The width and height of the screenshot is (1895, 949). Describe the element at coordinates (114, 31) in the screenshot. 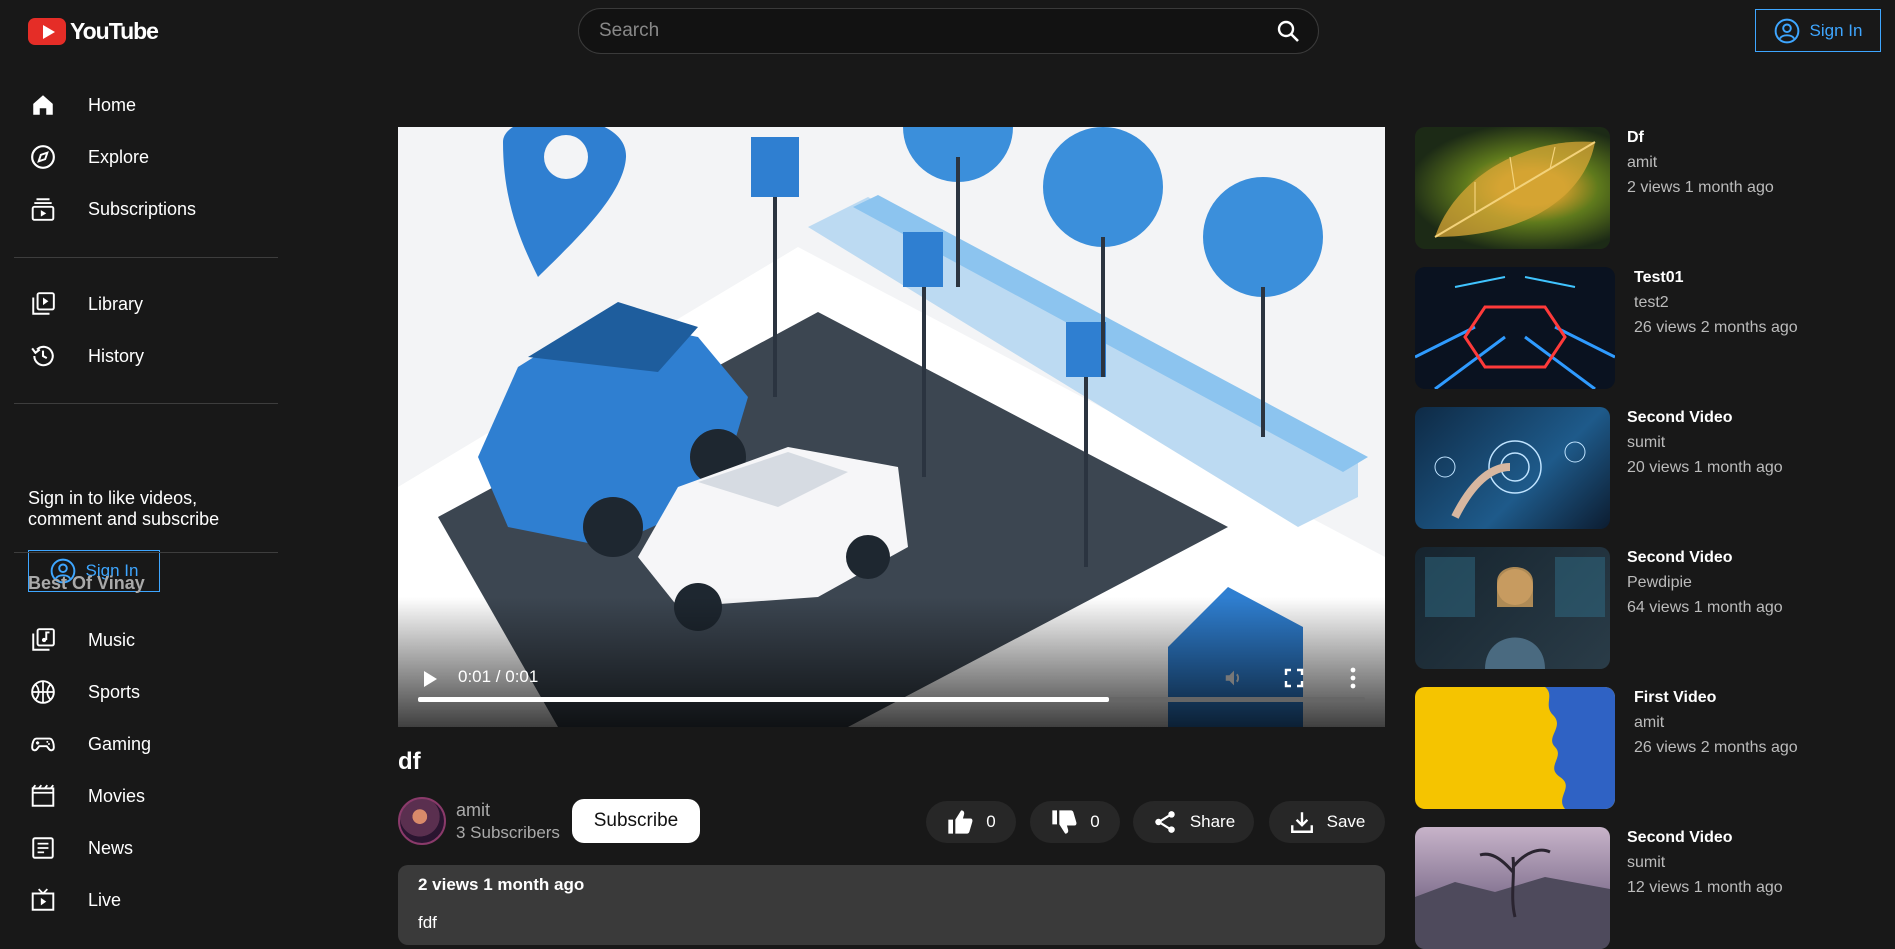

I see `logo-text: YouTube` at that location.